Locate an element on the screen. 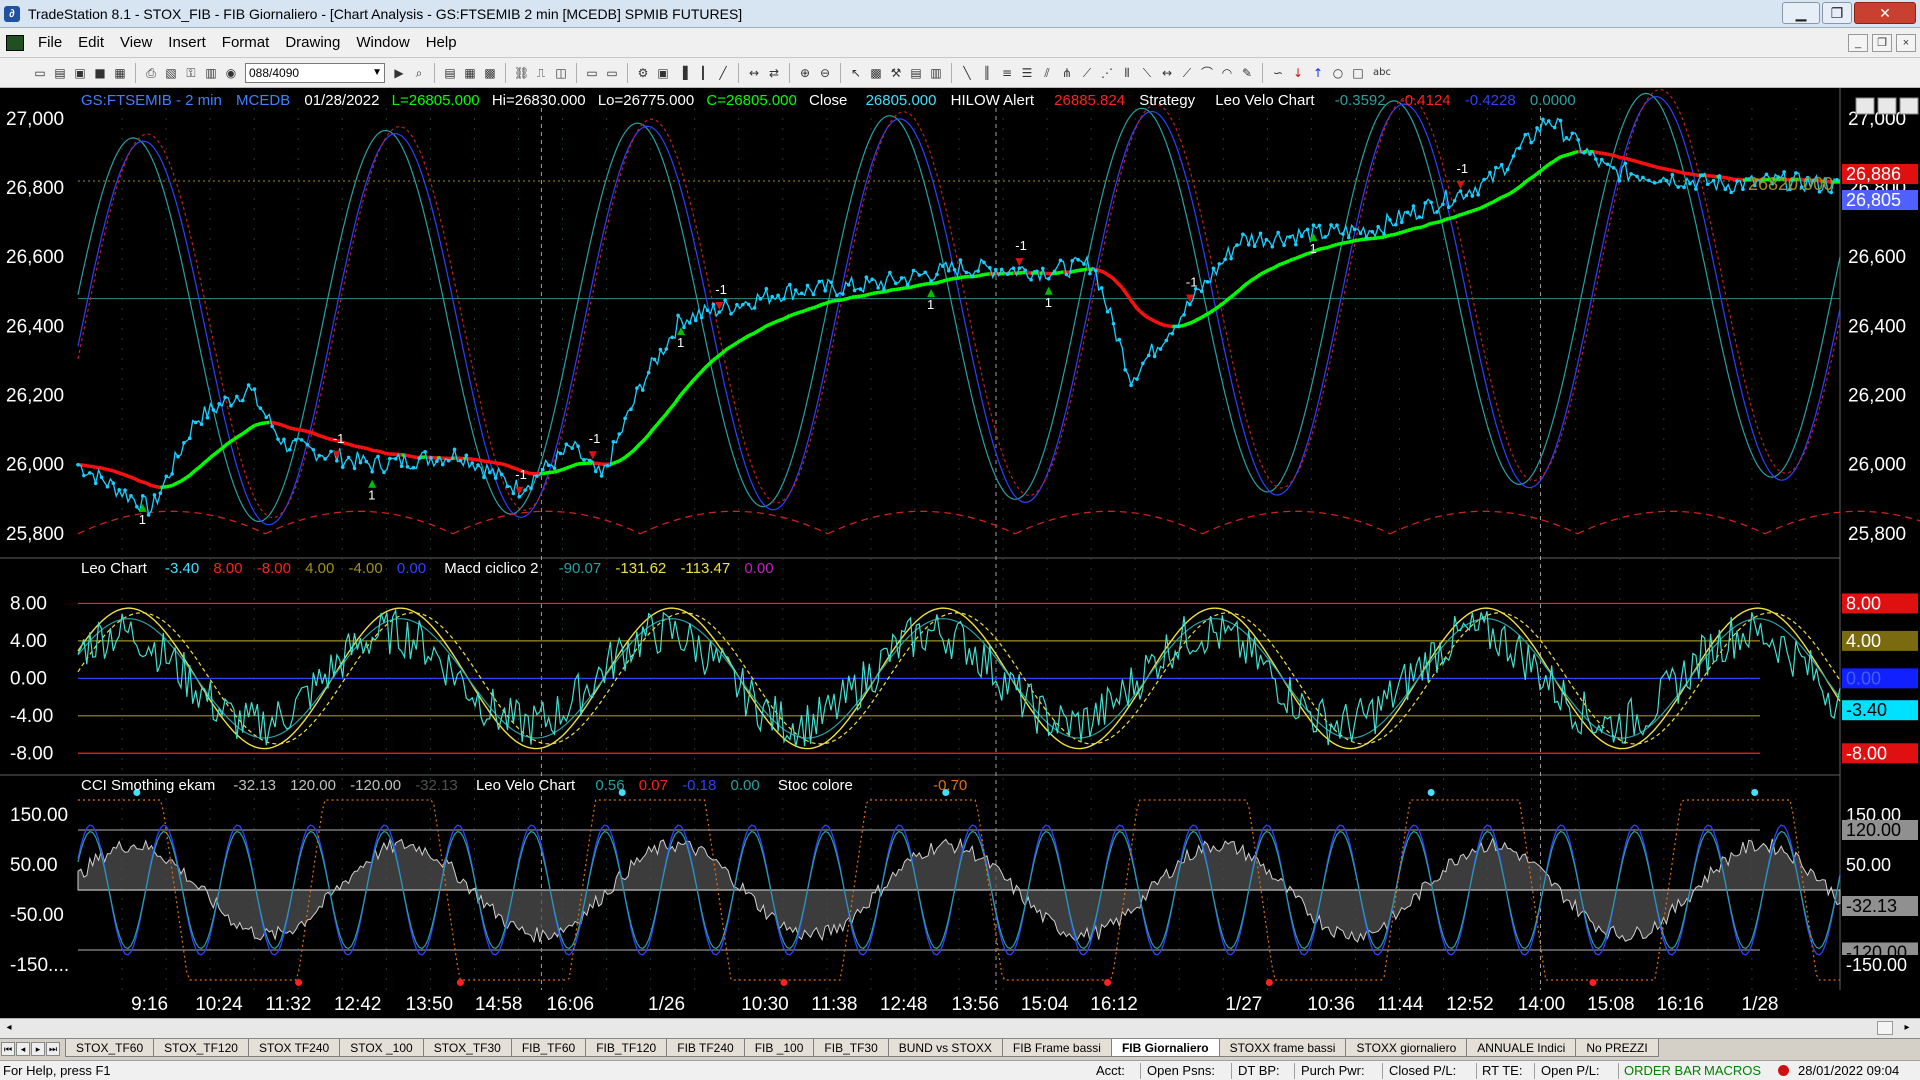 The width and height of the screenshot is (1920, 1080). bar-count-combo: 088/4090 ▼ is located at coordinates (315, 72).